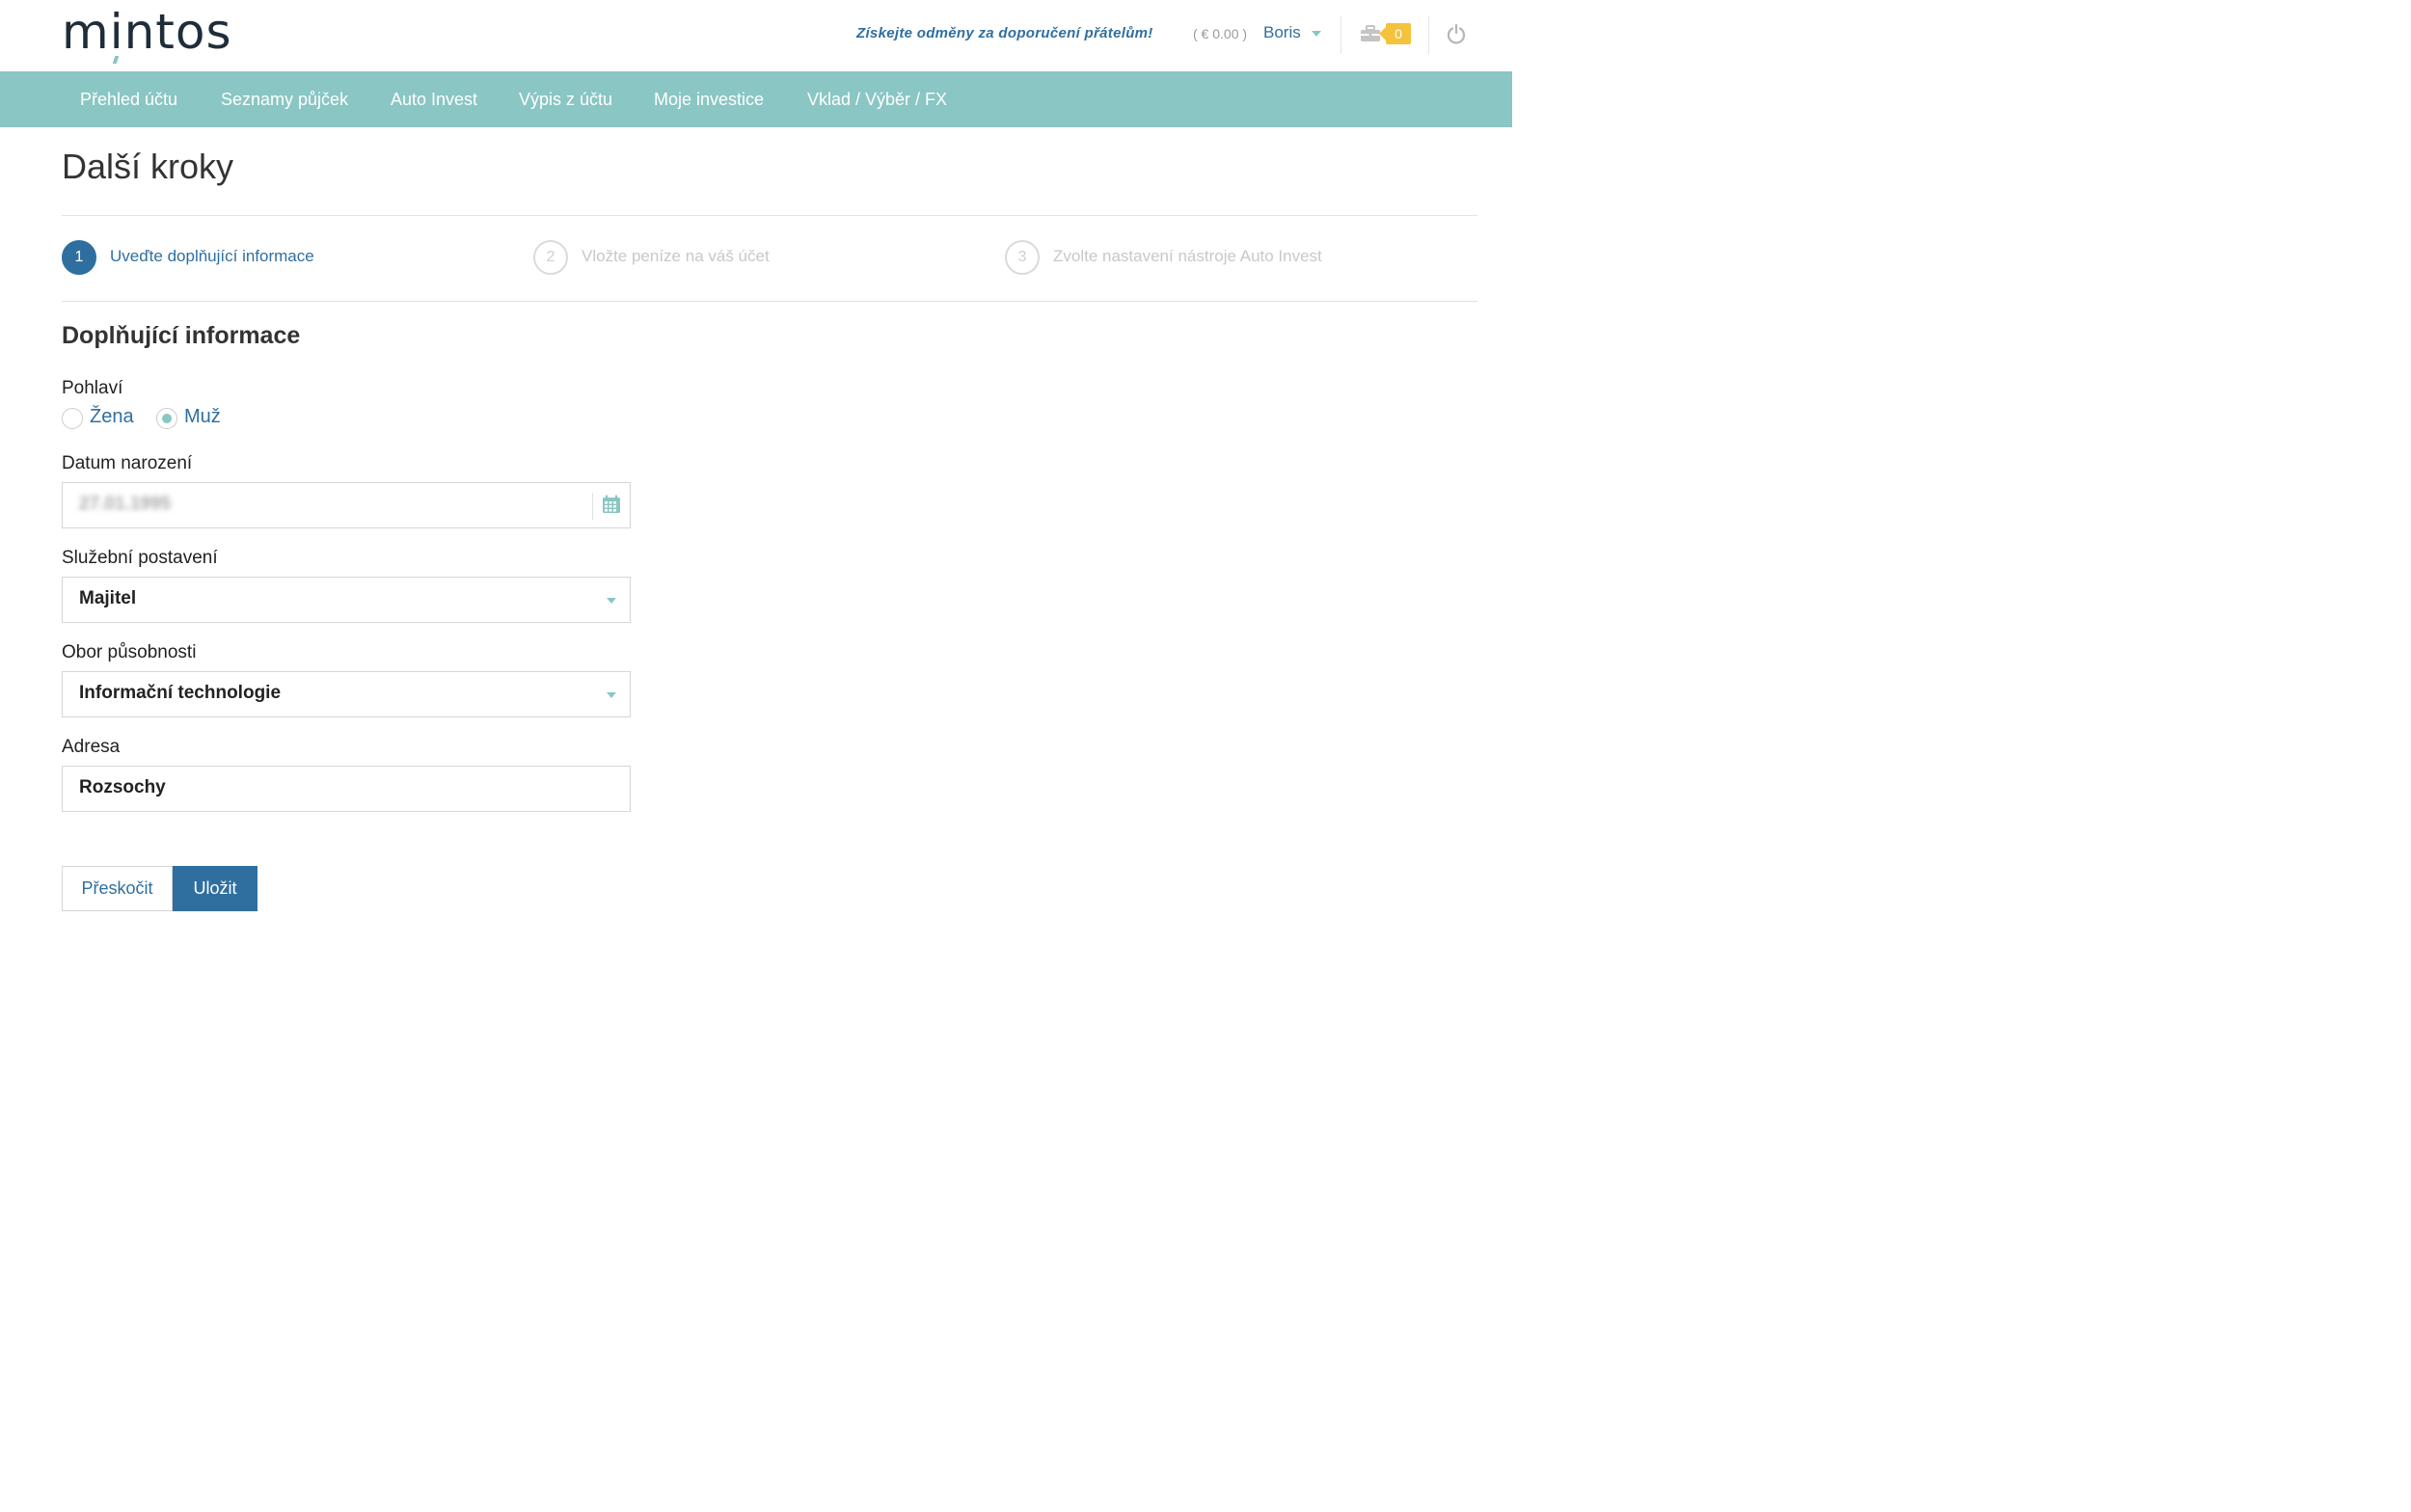 The width and height of the screenshot is (2411, 1512). Describe the element at coordinates (1005, 33) in the screenshot. I see `referral-link: Získejte odměny za doporučení přátelům!` at that location.